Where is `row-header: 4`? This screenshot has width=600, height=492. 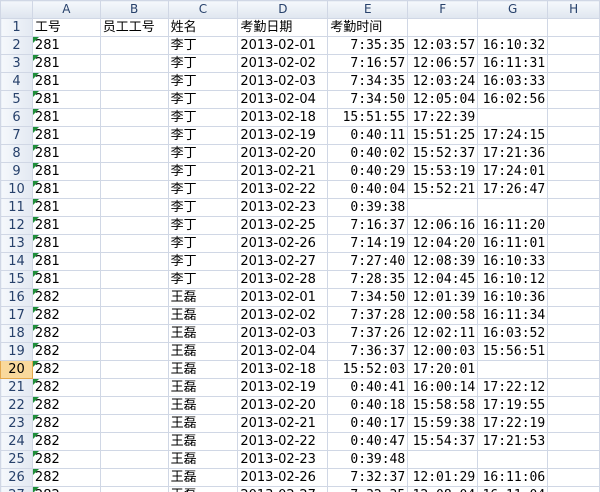 row-header: 4 is located at coordinates (16, 81).